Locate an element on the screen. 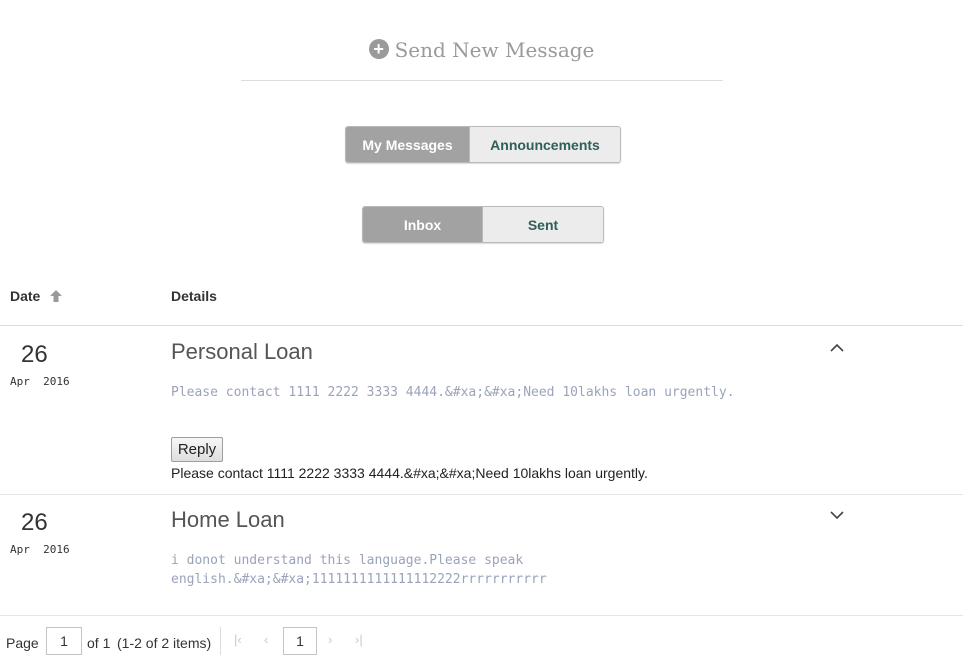 Image resolution: width=963 pixels, height=669 pixels. chevron-down-icon is located at coordinates (837, 515).